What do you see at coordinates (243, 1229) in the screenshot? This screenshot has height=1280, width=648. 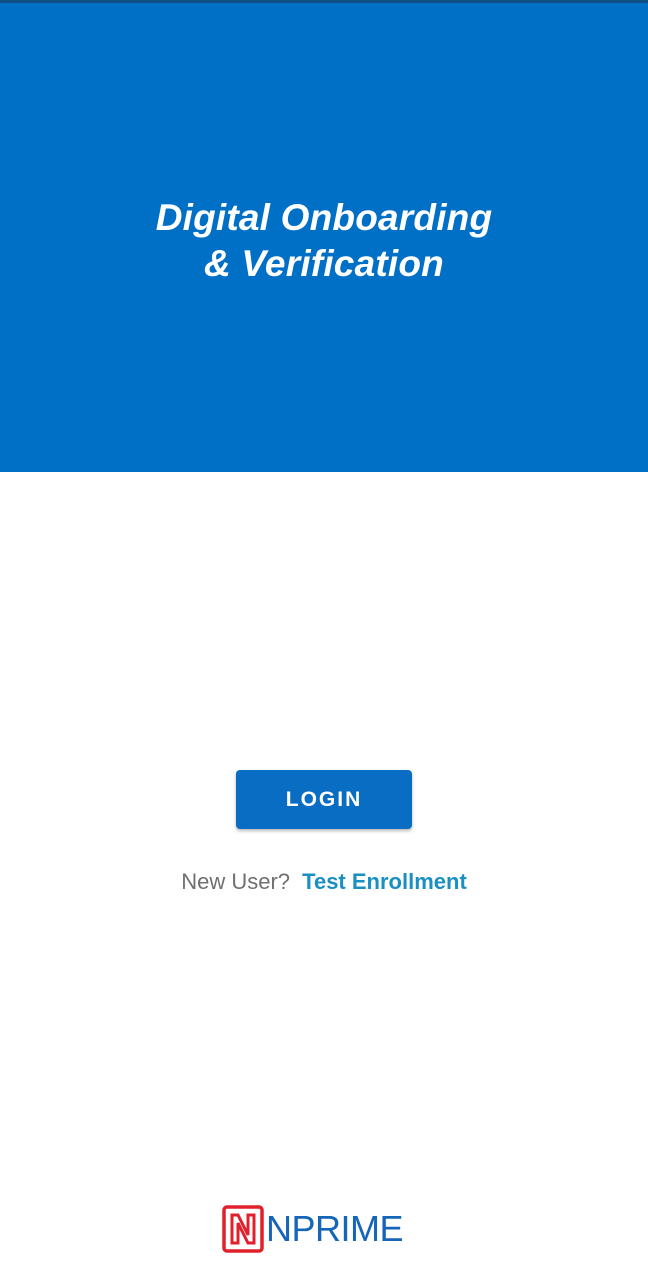 I see `nprime-n-logo-icon` at bounding box center [243, 1229].